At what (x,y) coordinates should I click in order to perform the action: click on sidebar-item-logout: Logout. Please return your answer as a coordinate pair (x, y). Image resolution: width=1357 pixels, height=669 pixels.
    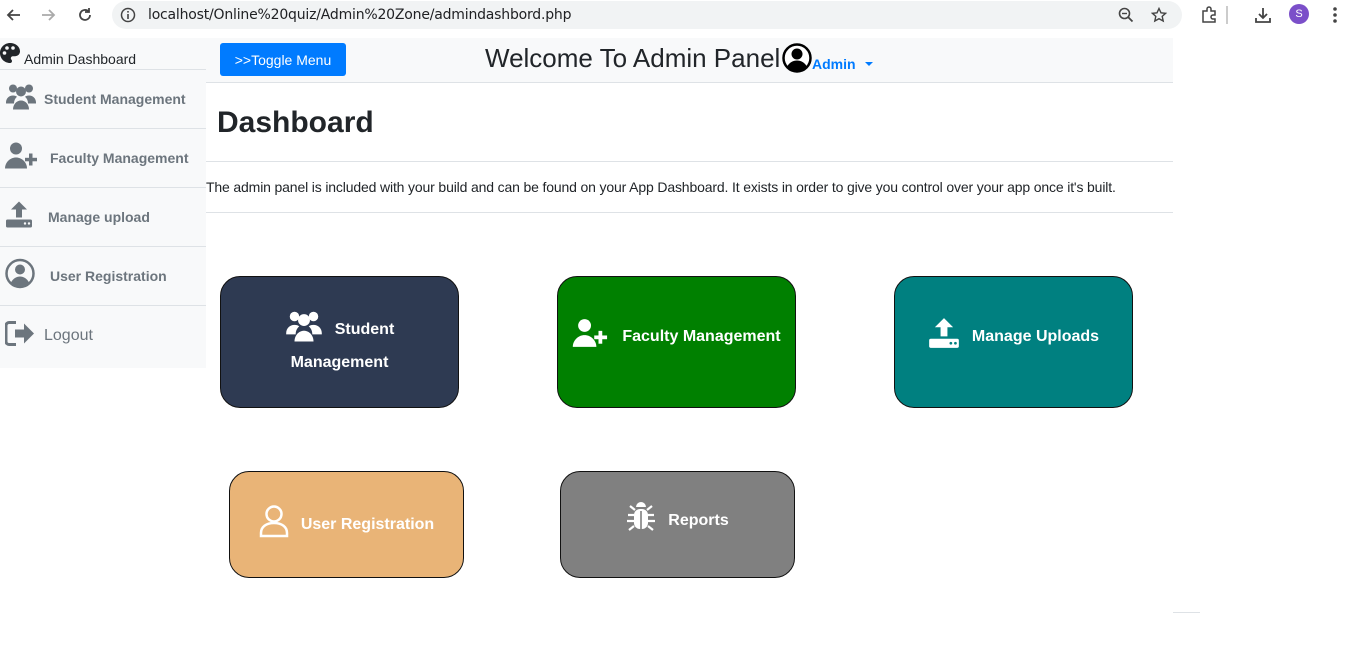
    Looking at the image, I should click on (103, 335).